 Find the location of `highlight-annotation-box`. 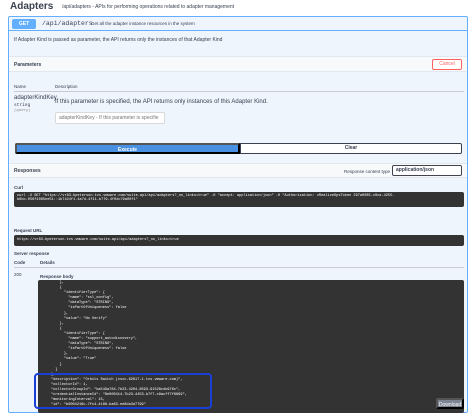

highlight-annotation-box is located at coordinates (123, 391).